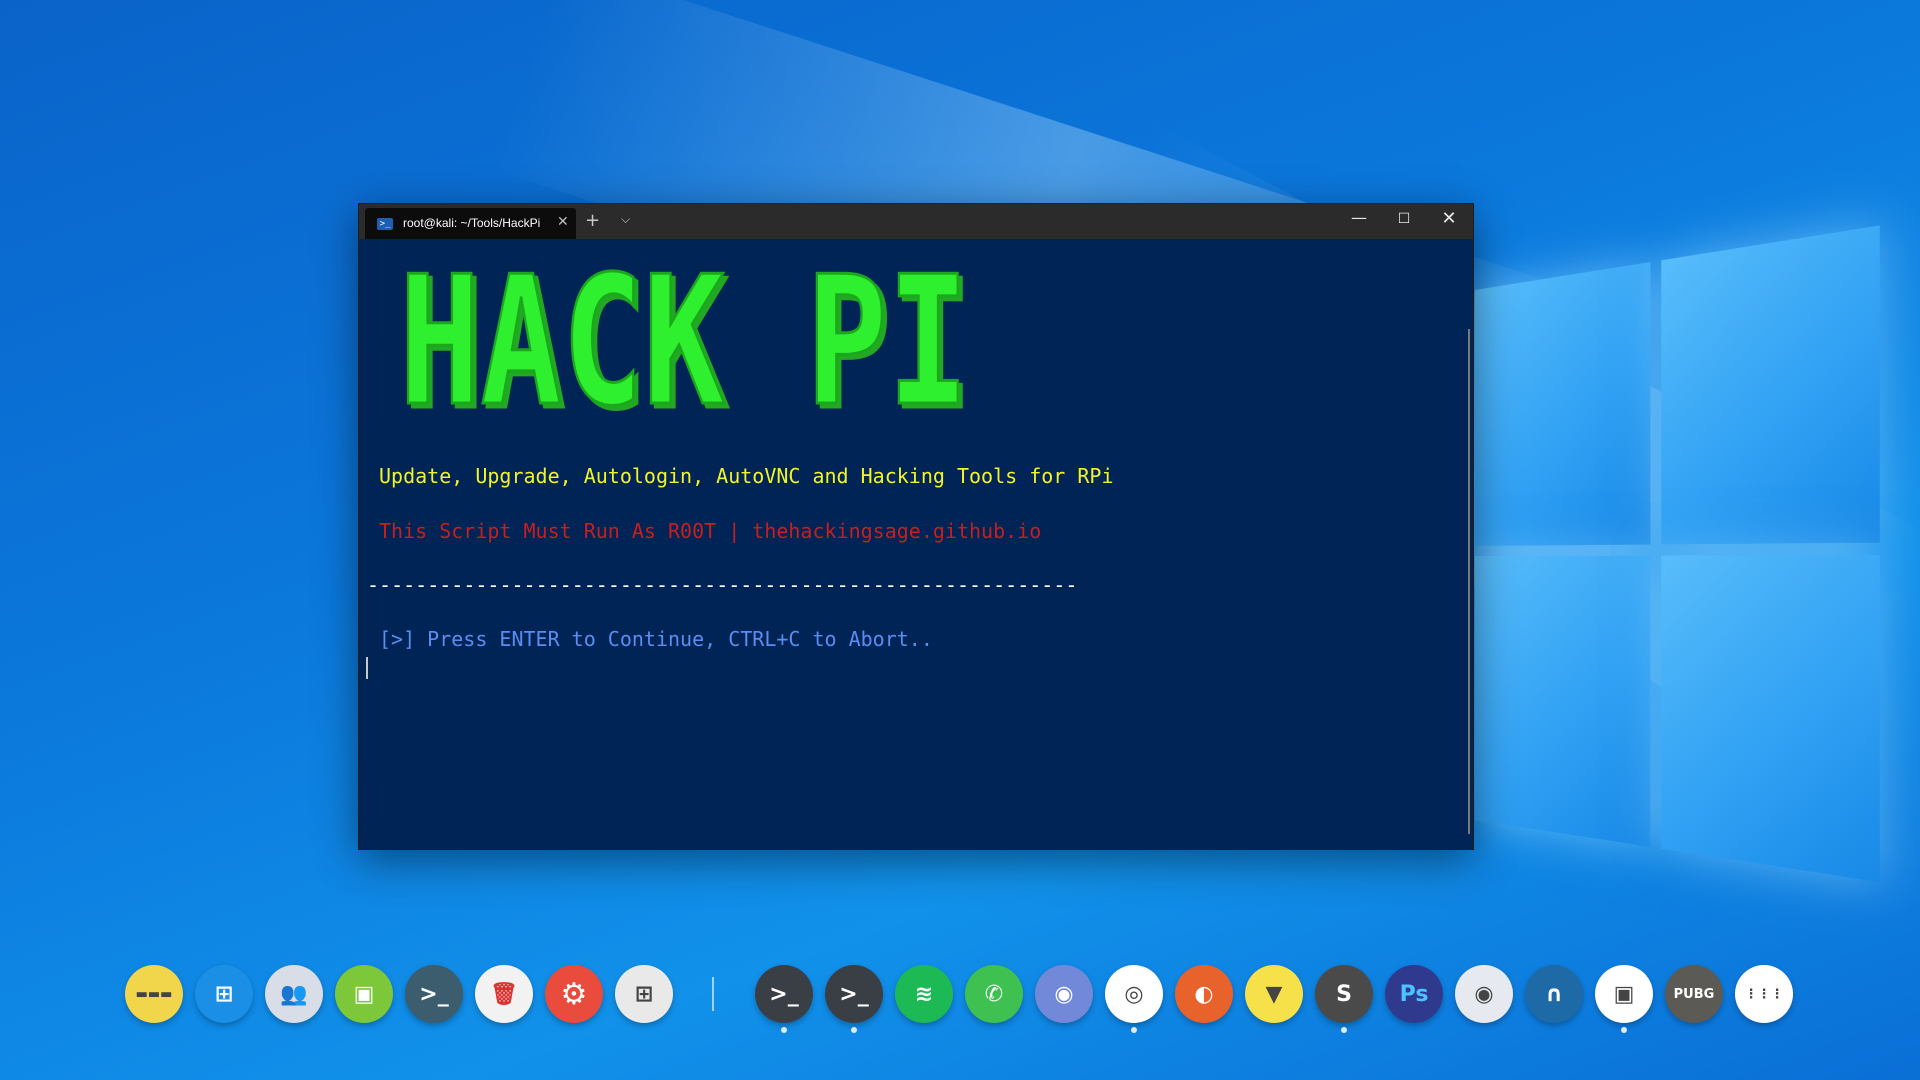  What do you see at coordinates (294, 994) in the screenshot?
I see `users-icon: 👥` at bounding box center [294, 994].